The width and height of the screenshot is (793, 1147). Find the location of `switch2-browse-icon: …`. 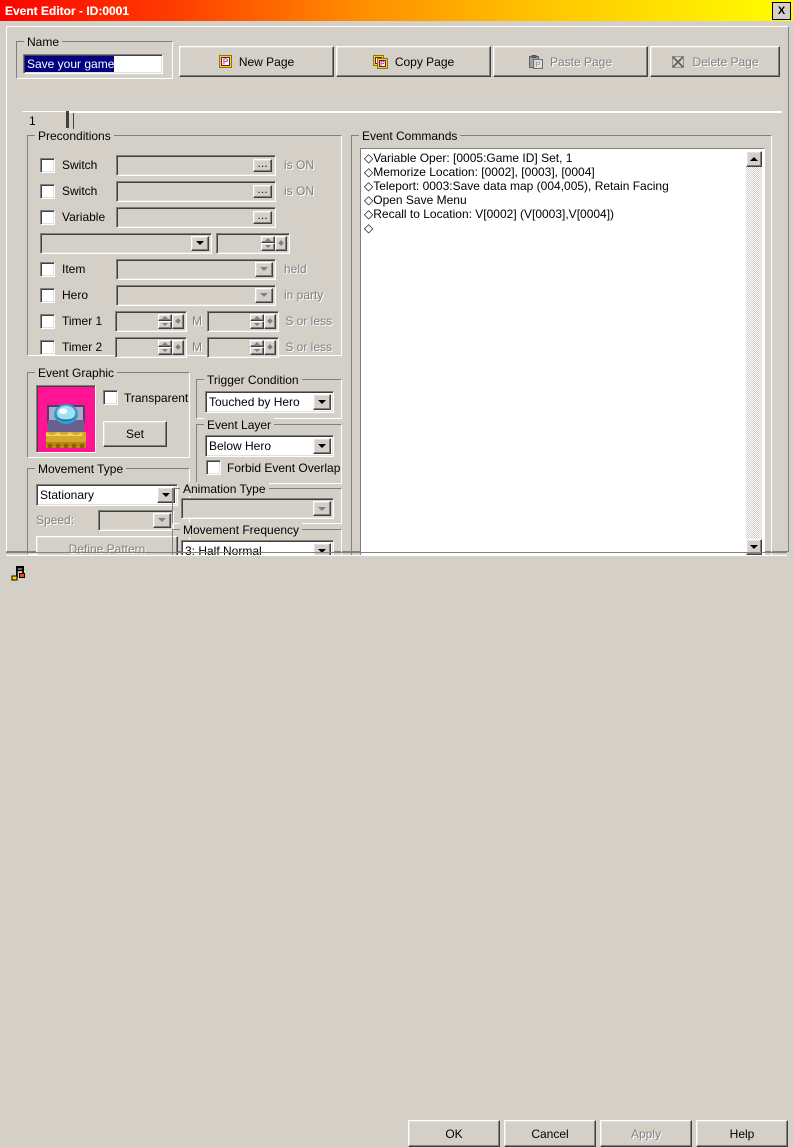

switch2-browse-icon: … is located at coordinates (262, 191).